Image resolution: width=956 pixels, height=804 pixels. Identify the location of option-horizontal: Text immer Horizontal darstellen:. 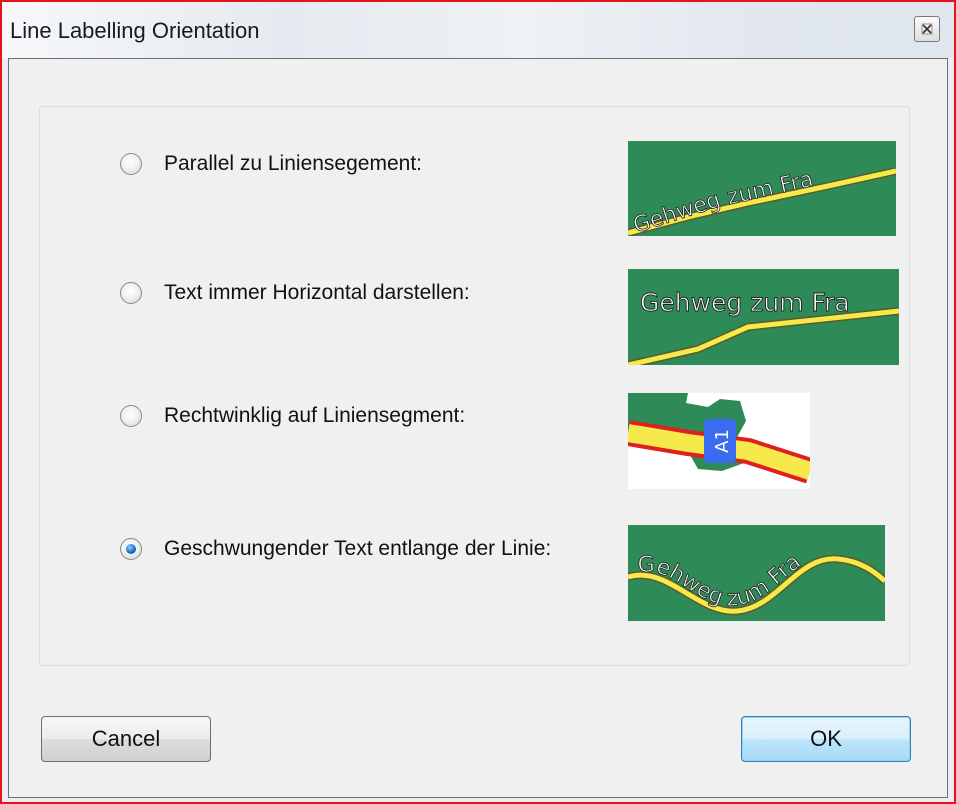
(295, 293).